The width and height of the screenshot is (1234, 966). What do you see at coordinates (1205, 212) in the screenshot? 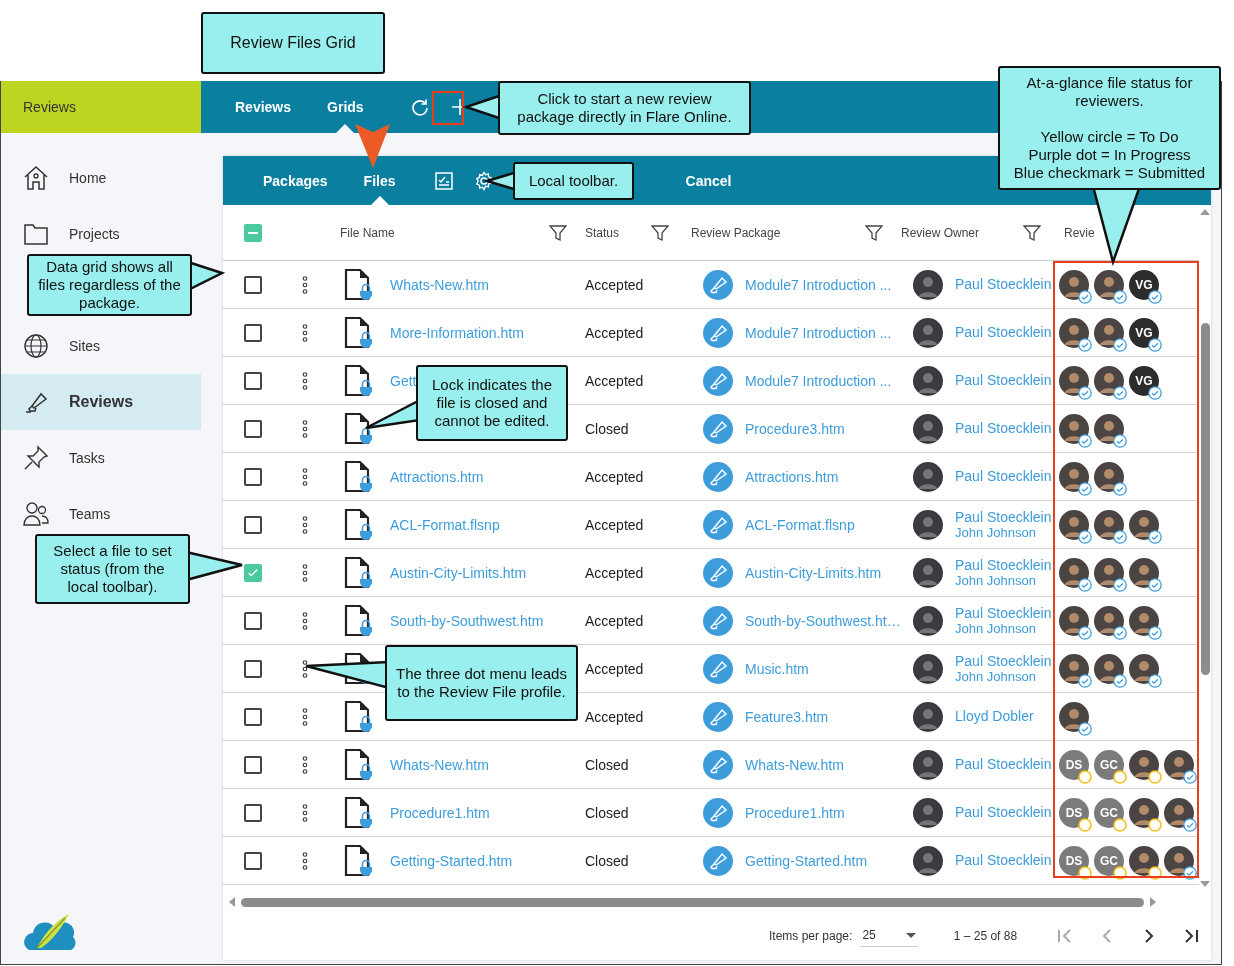
I see `scroll-up-icon` at bounding box center [1205, 212].